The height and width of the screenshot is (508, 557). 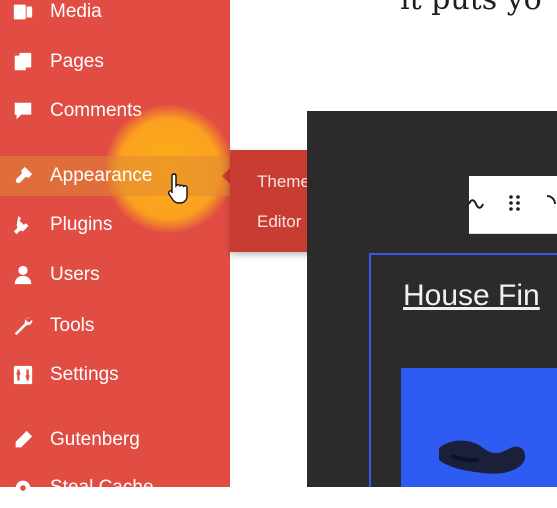 What do you see at coordinates (23, 225) in the screenshot?
I see `plugins-icon` at bounding box center [23, 225].